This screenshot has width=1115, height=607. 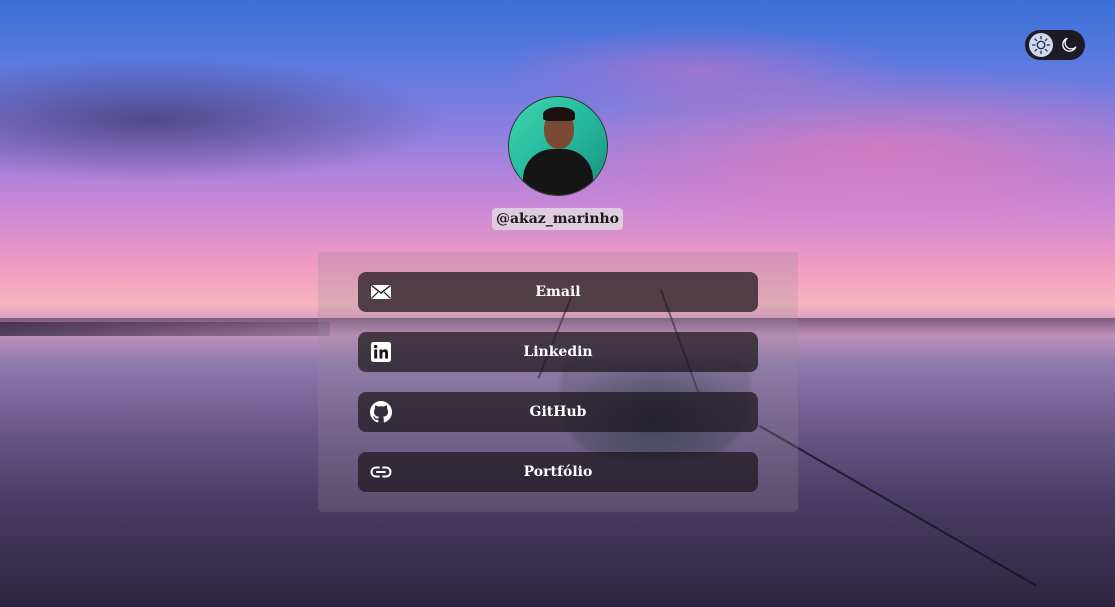 I want to click on github-label: GitHub, so click(x=558, y=412).